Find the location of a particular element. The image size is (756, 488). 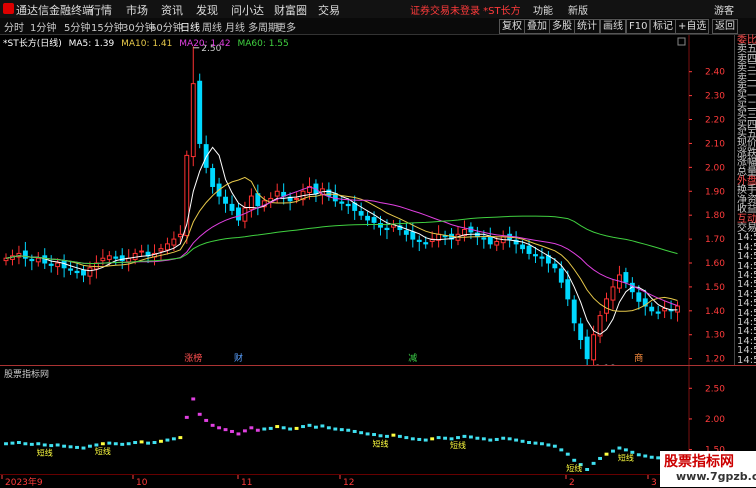

function-button: 功能 is located at coordinates (543, 9).